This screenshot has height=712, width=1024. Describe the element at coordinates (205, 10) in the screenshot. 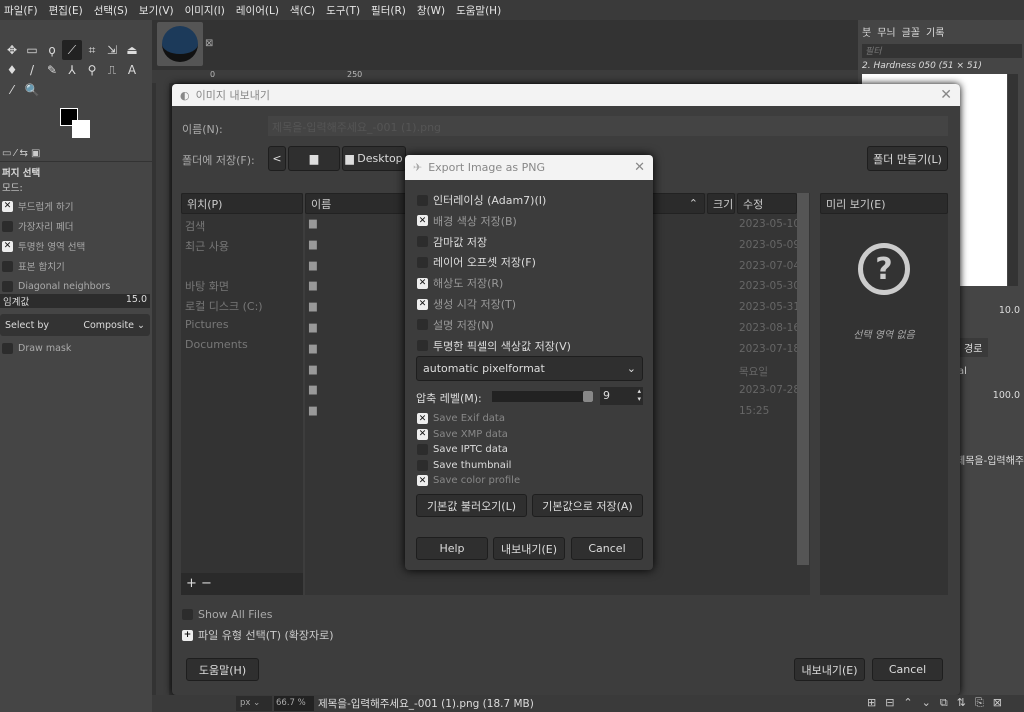

I see `menu-item: 이미지(I)` at that location.